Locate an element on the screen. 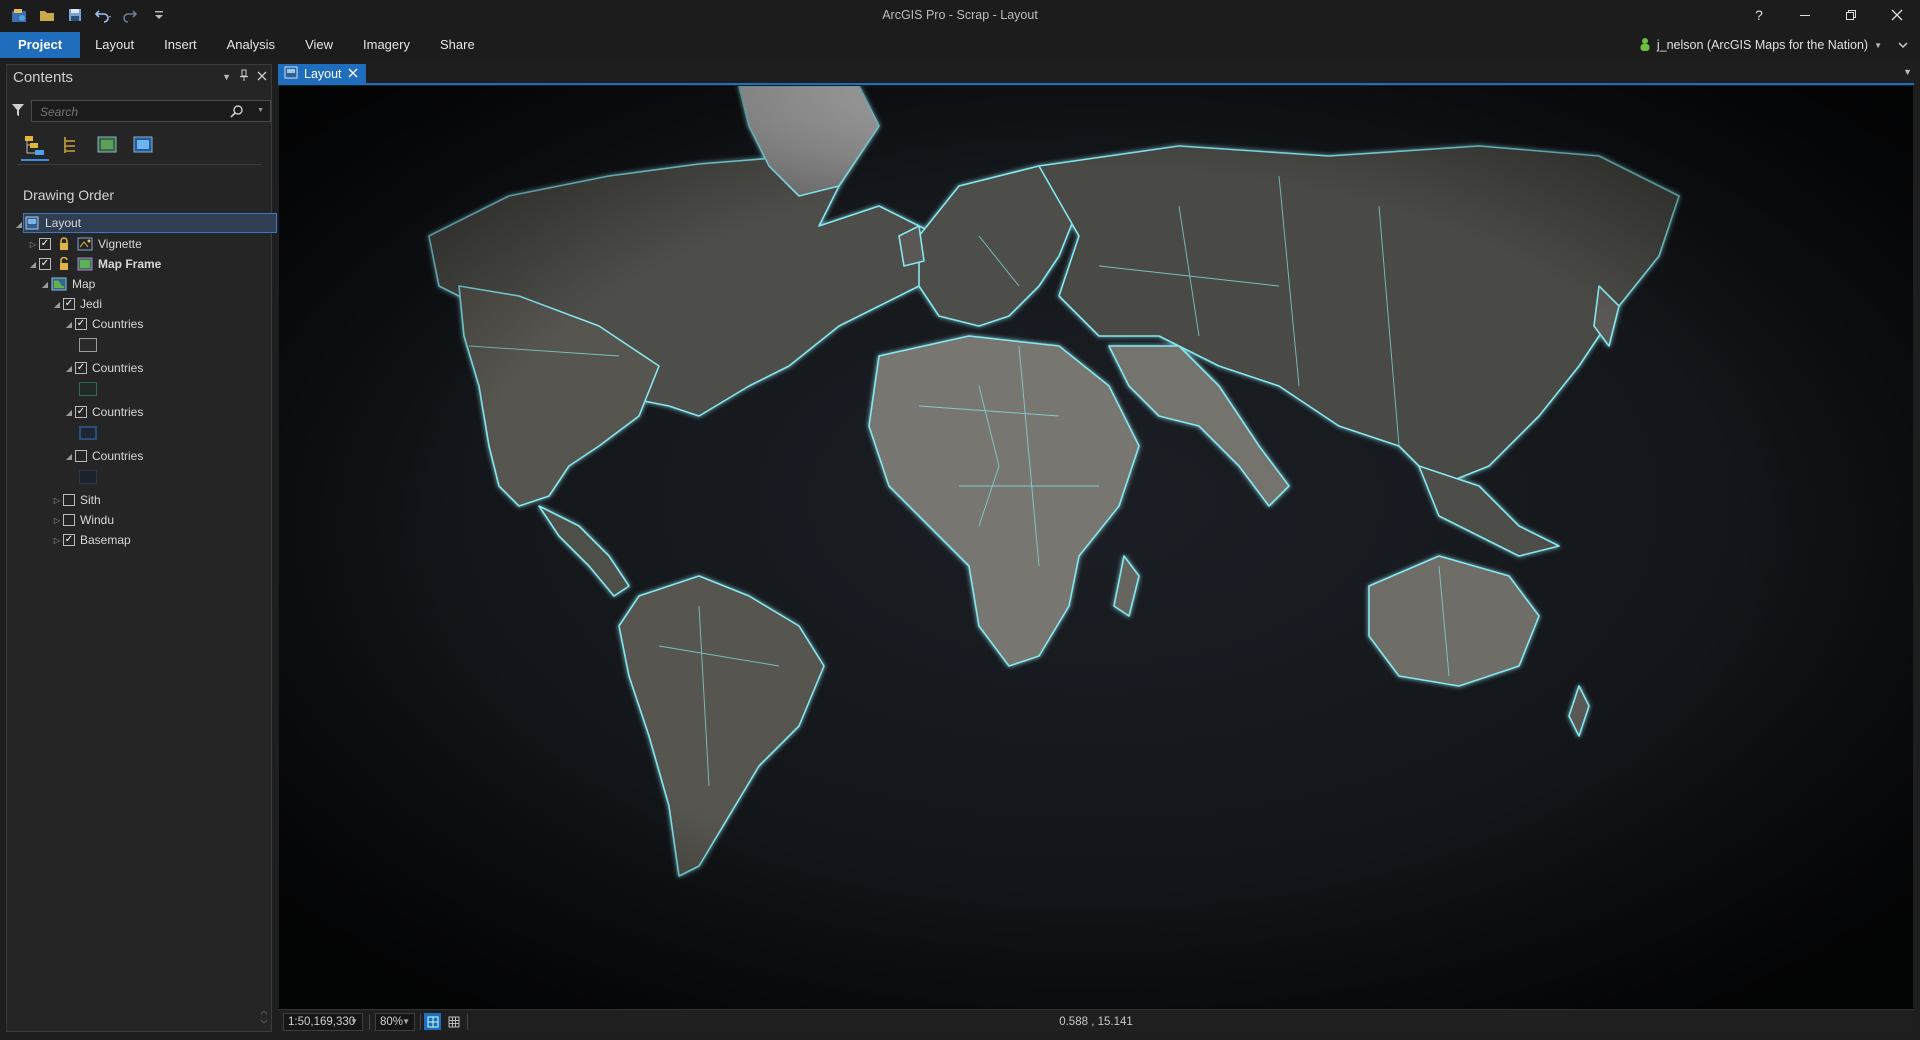 This screenshot has width=1920, height=1040. undo-icon is located at coordinates (103, 15).